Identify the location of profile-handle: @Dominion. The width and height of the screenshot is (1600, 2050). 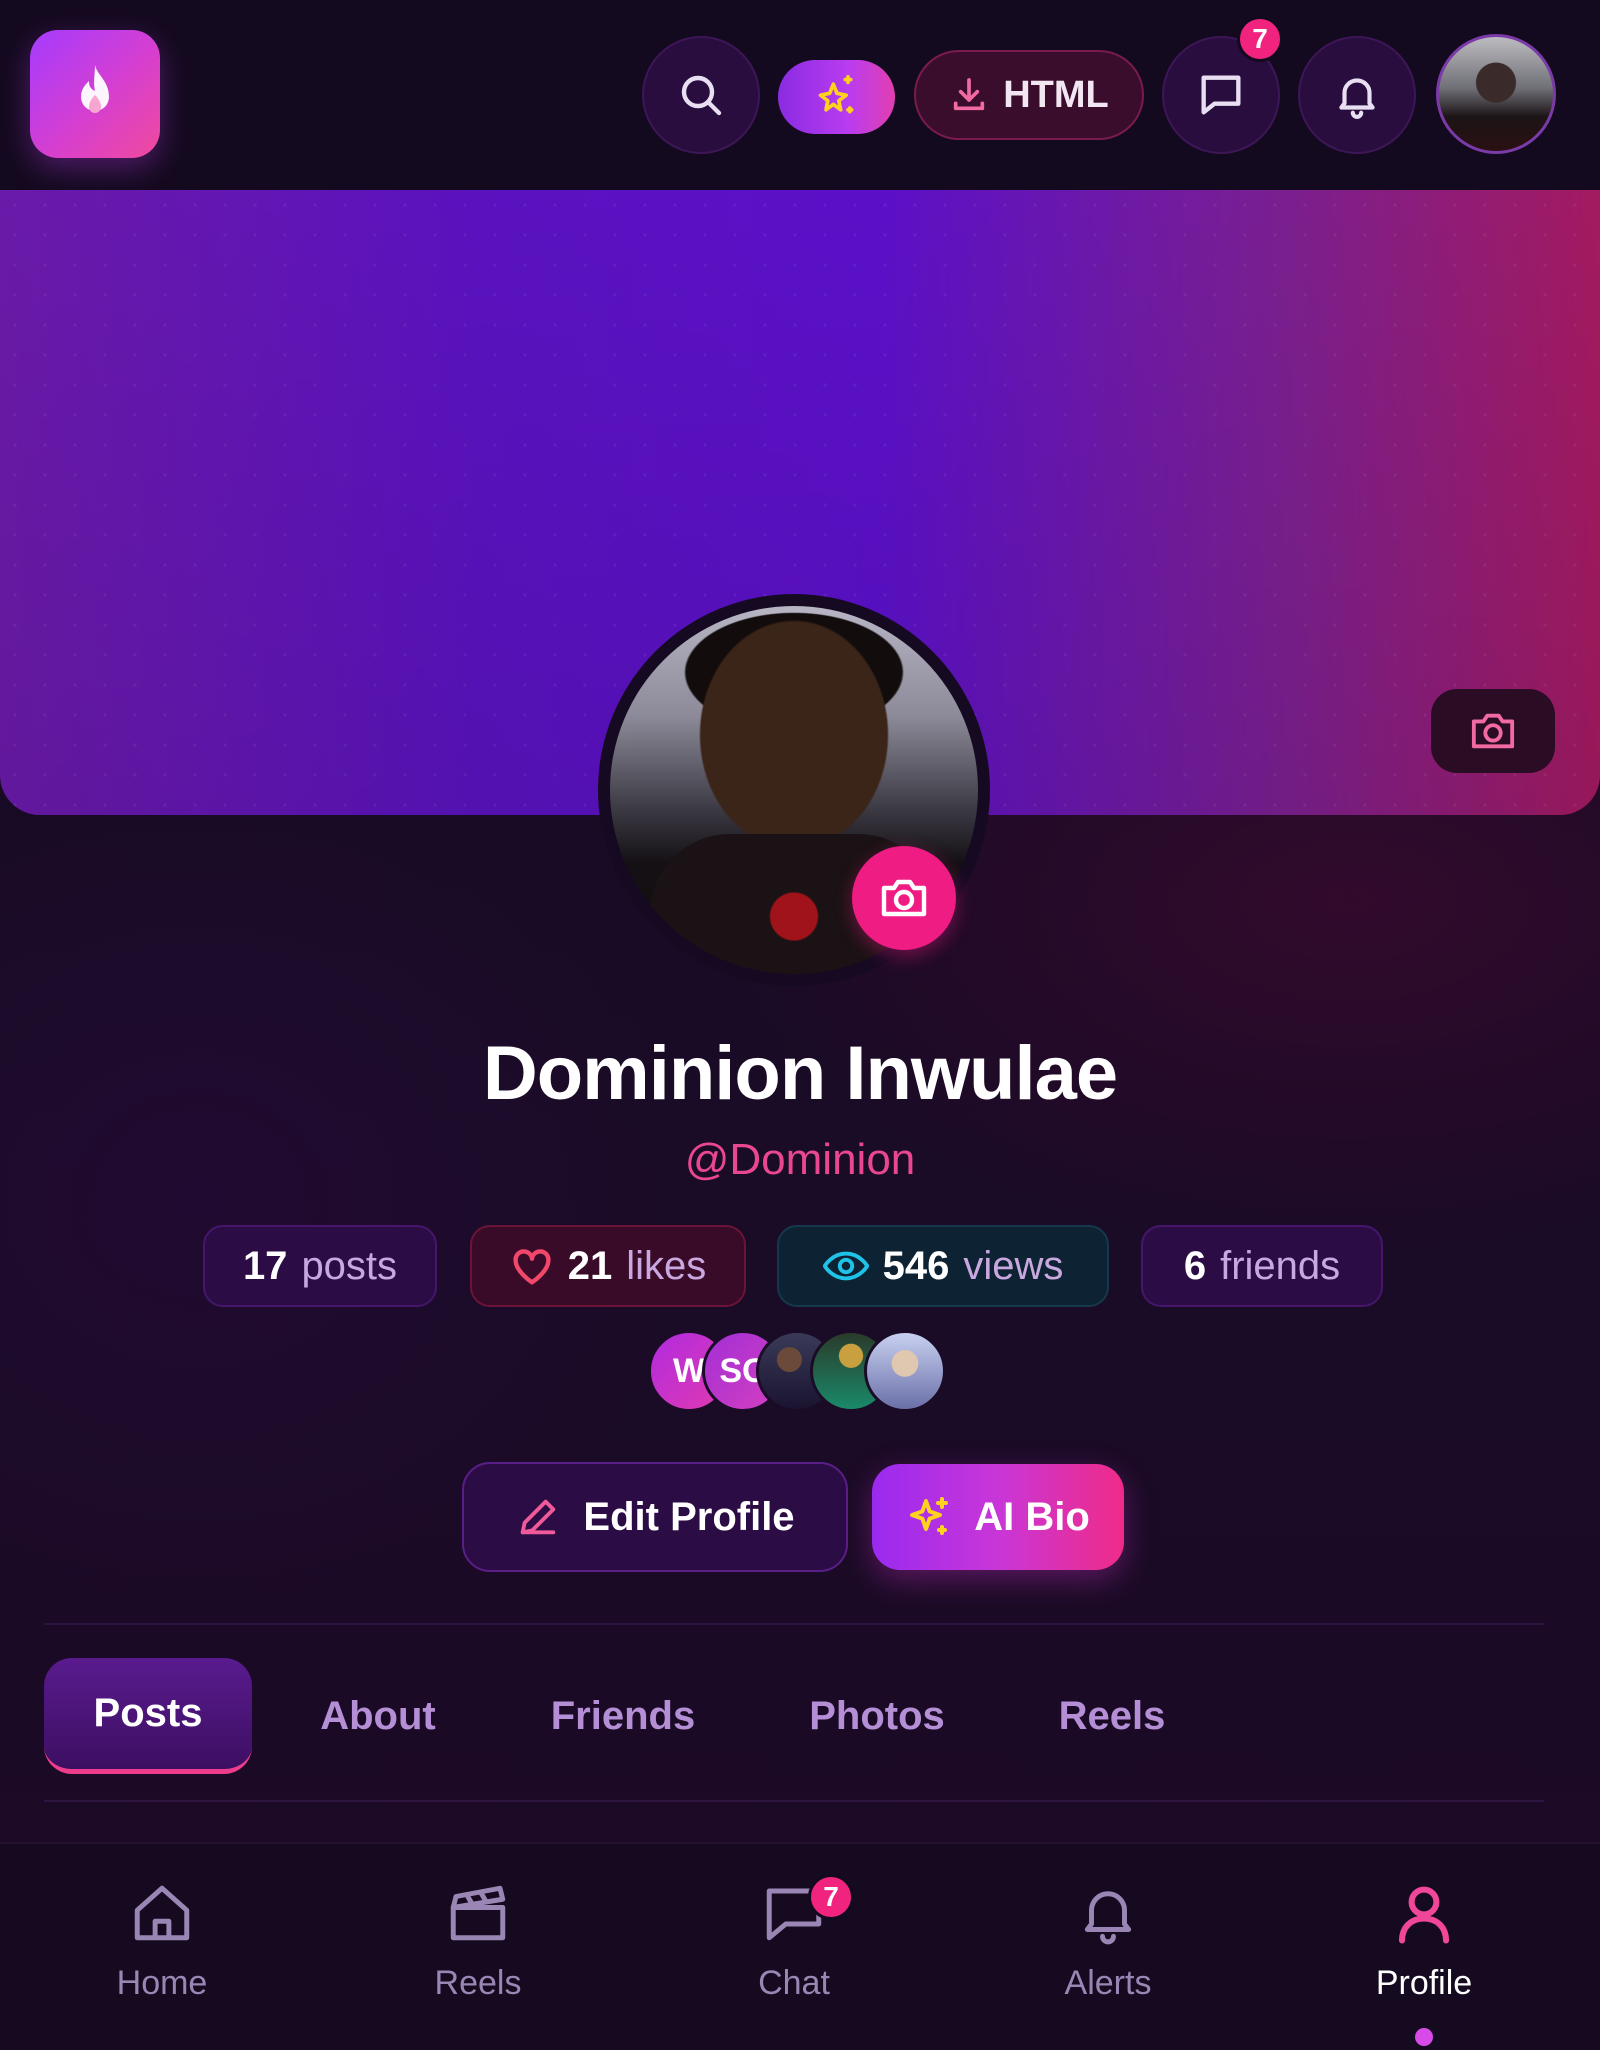
(800, 1159).